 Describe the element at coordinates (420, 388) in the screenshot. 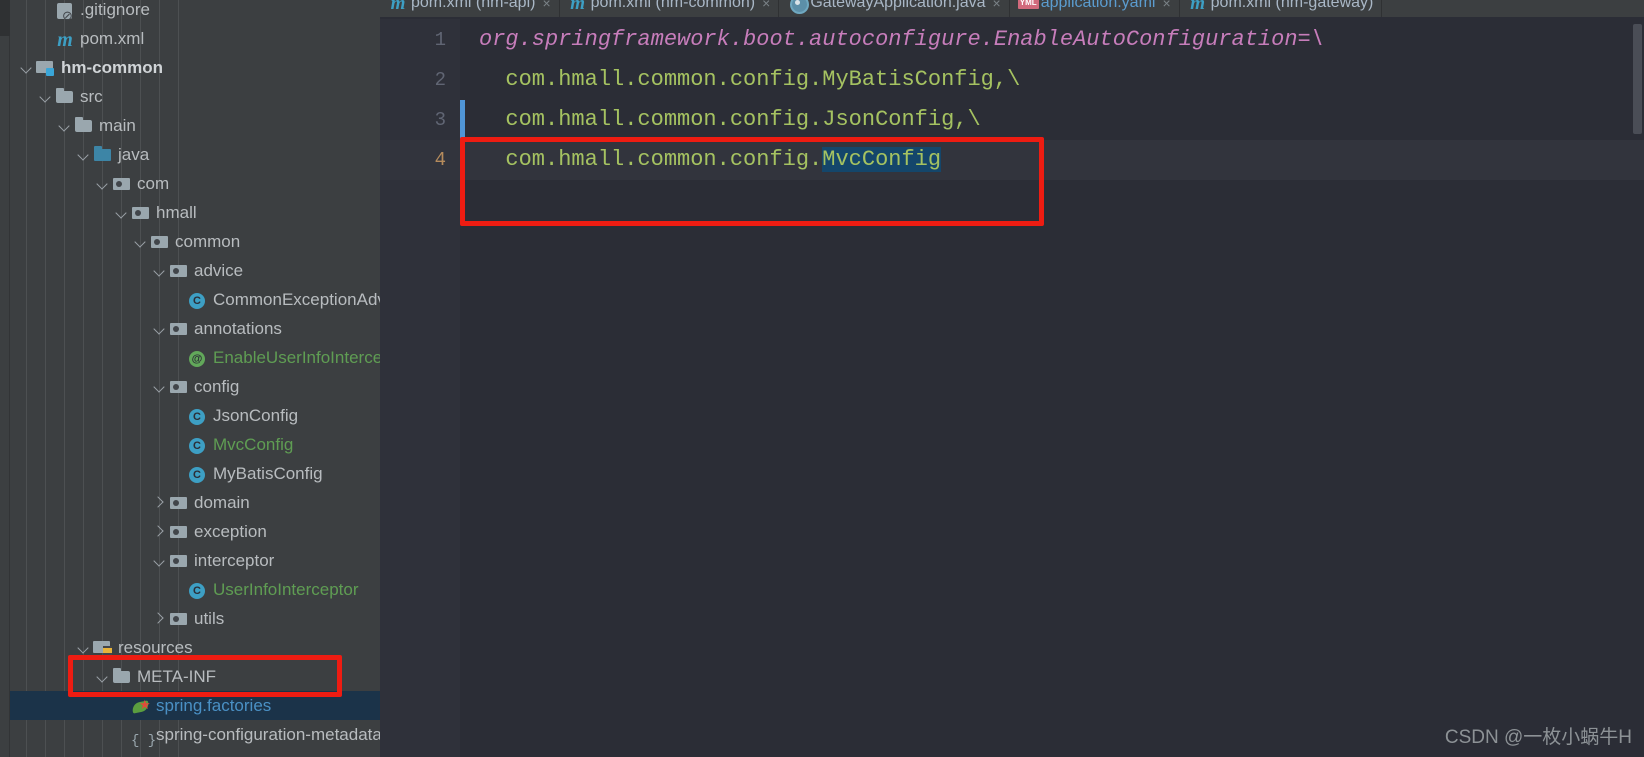

I see `editor-gutter: 1 2 3 4` at that location.